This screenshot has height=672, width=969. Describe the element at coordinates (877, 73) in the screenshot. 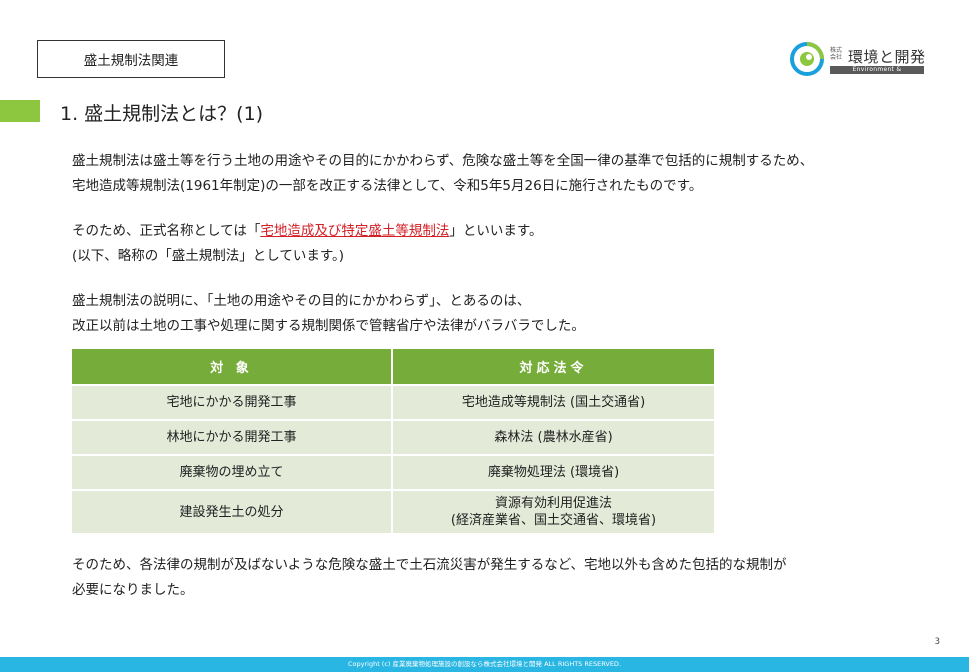

I see `logo-subtitle: Environment & Development` at that location.